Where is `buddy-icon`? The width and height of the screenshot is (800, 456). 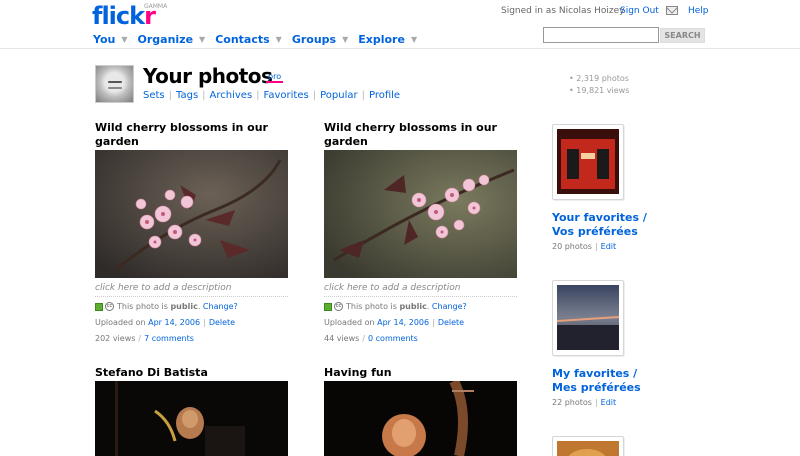
buddy-icon is located at coordinates (114, 84).